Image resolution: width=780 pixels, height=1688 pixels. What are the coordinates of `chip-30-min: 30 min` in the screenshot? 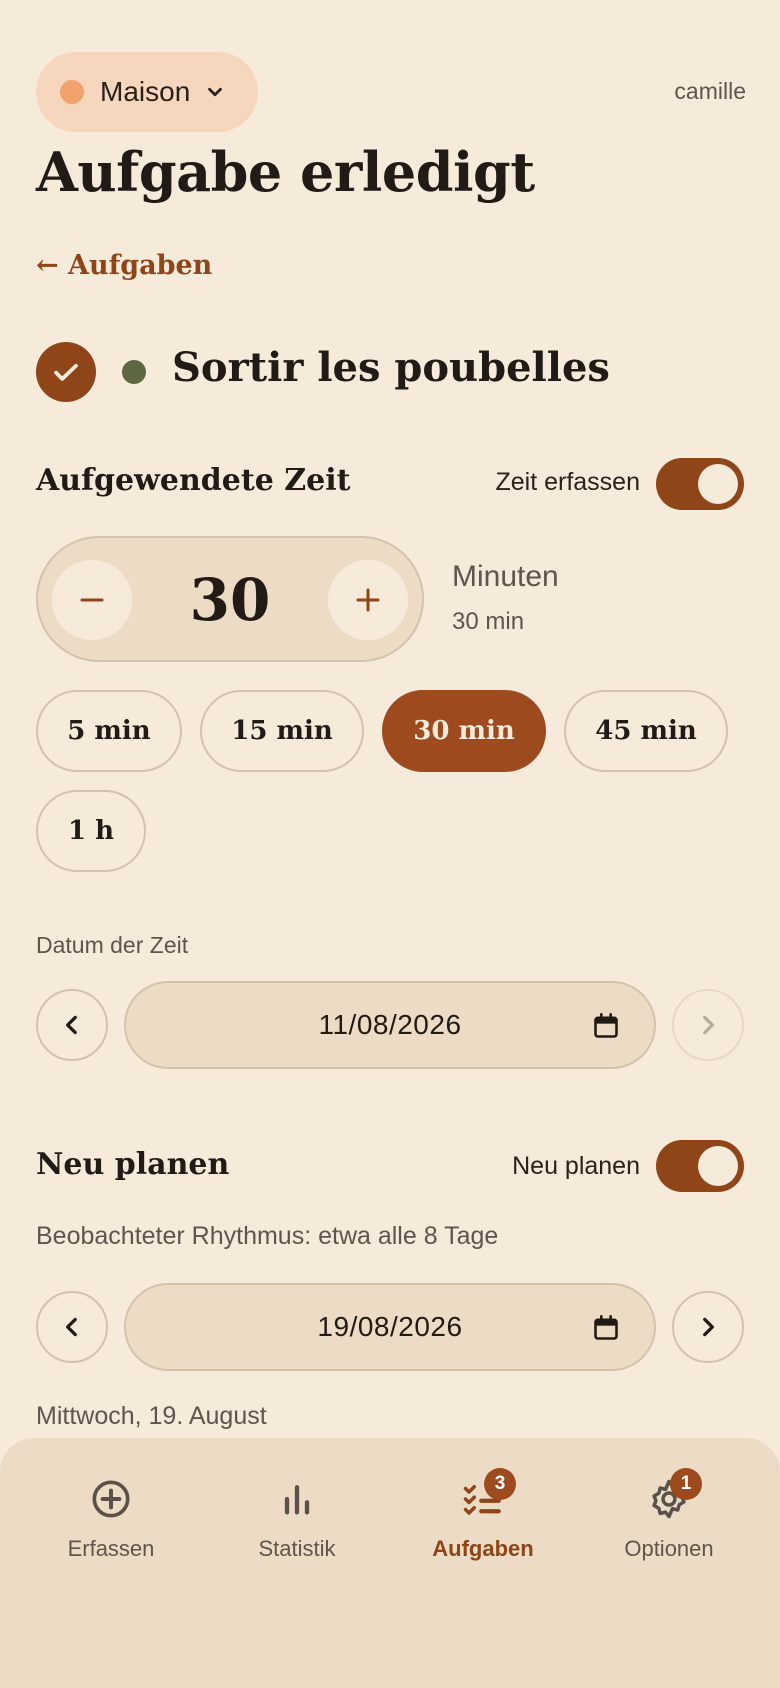 It's located at (464, 731).